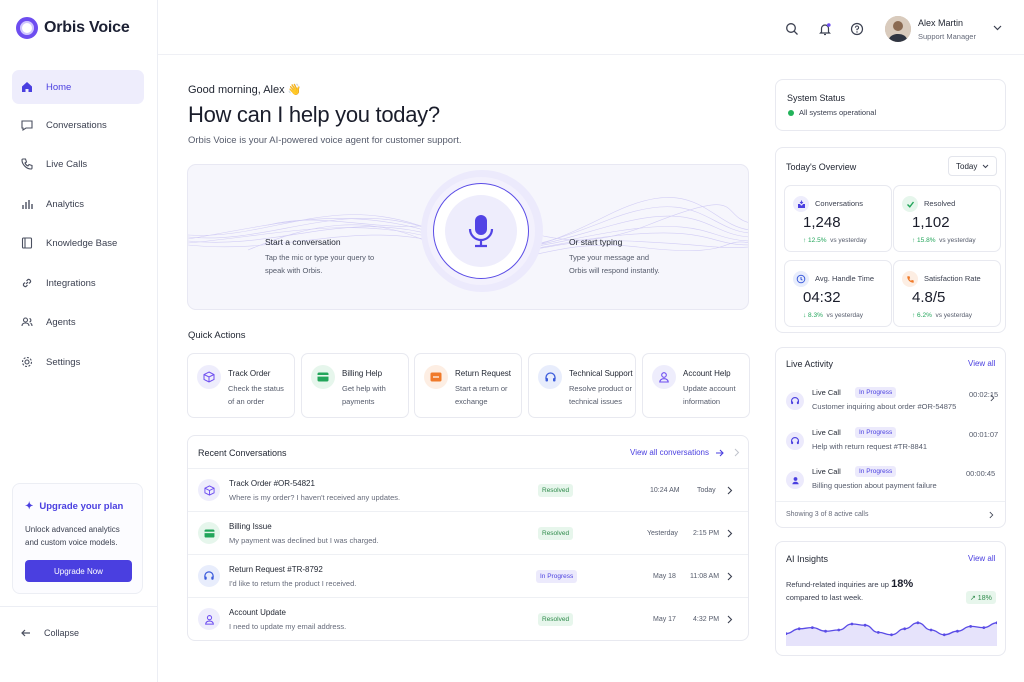  I want to click on hero-left-title: Start a conversation, so click(303, 242).